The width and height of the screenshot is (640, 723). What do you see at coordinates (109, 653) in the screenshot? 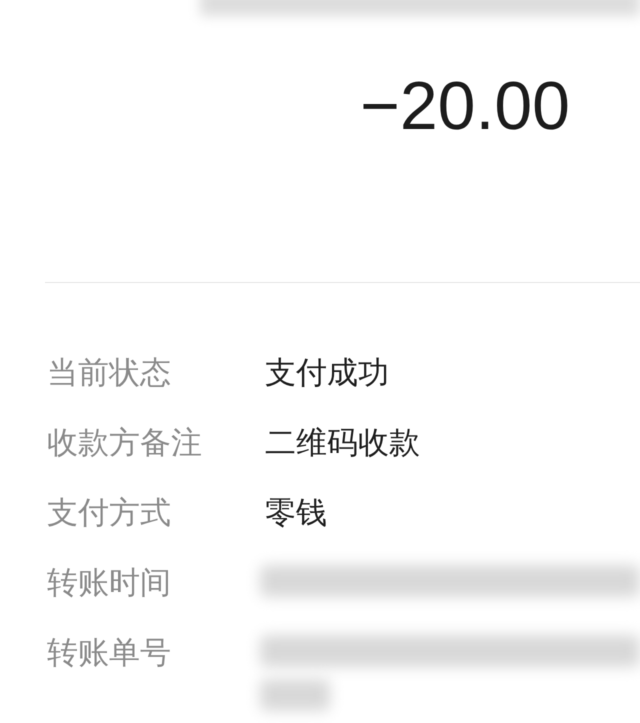
I see `field-label: 转账单号` at bounding box center [109, 653].